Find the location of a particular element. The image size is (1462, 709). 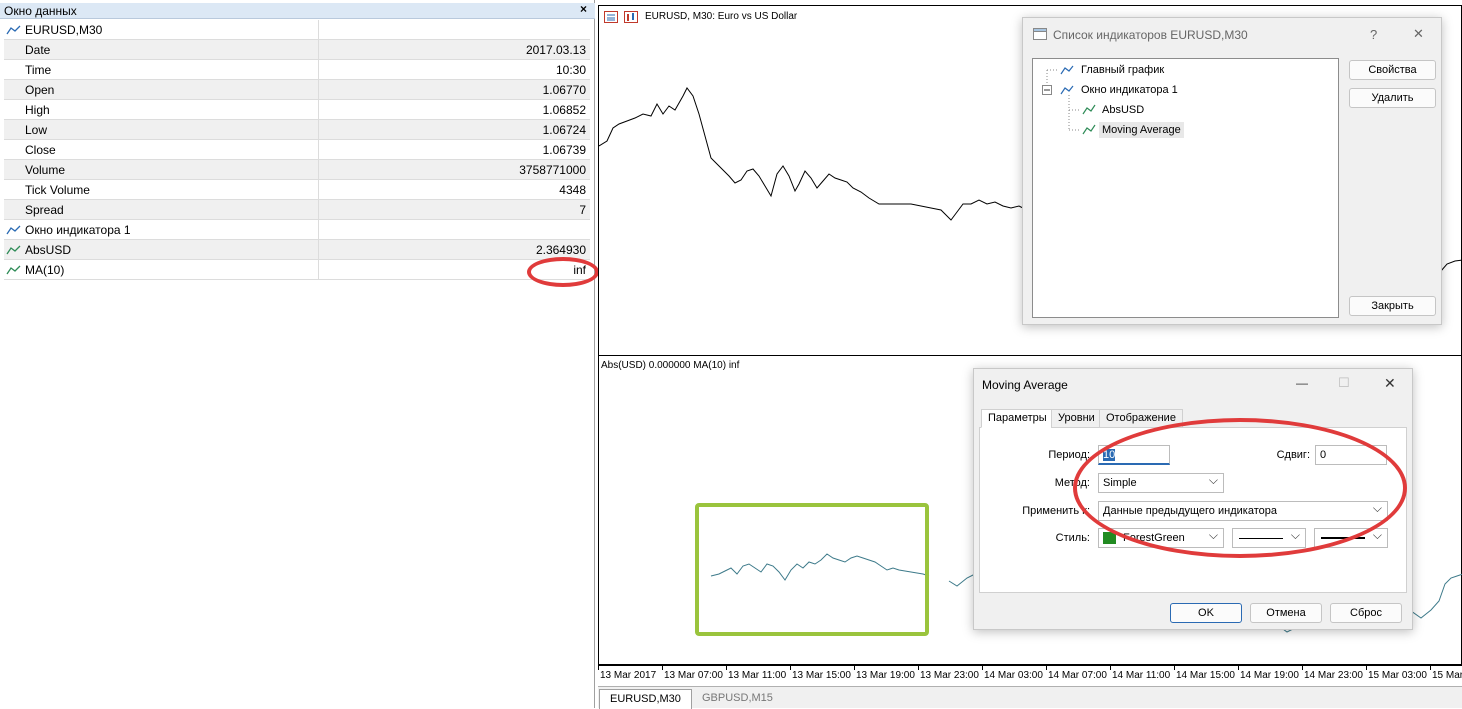

properties-button: Свойства is located at coordinates (1392, 70).